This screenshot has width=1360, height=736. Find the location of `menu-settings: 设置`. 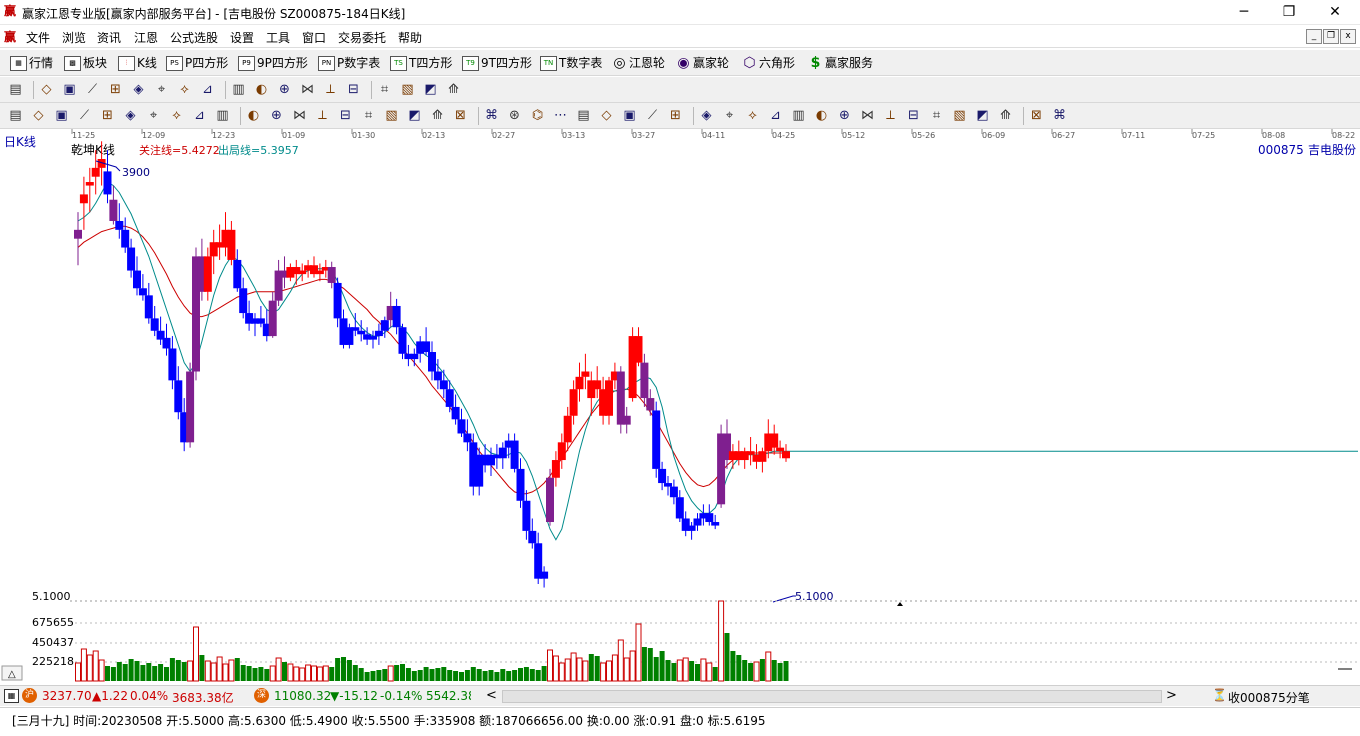

menu-settings: 设置 is located at coordinates (242, 37).